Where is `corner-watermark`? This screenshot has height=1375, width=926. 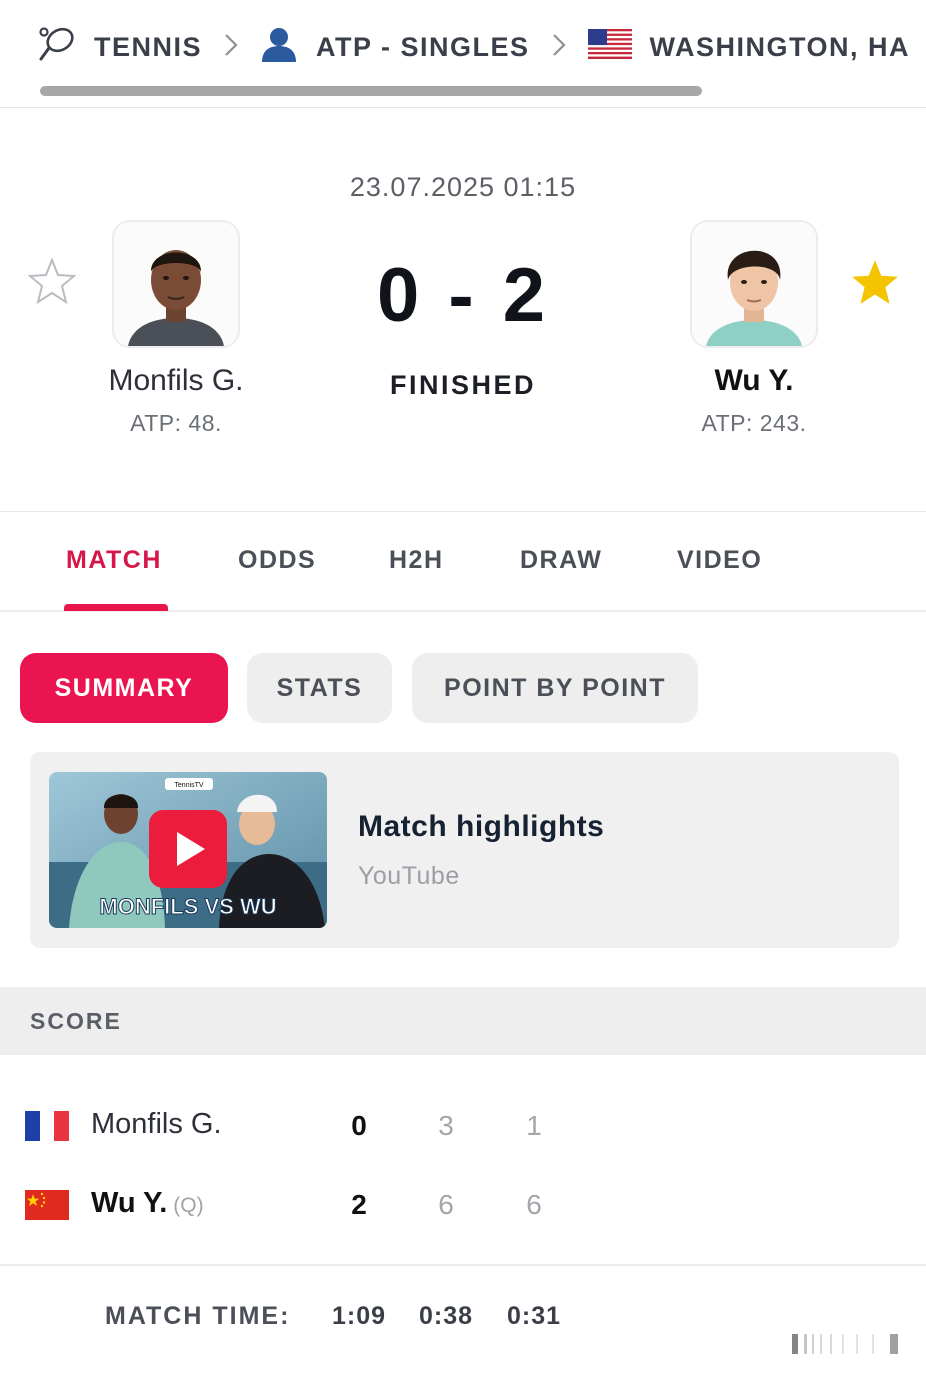 corner-watermark is located at coordinates (846, 1344).